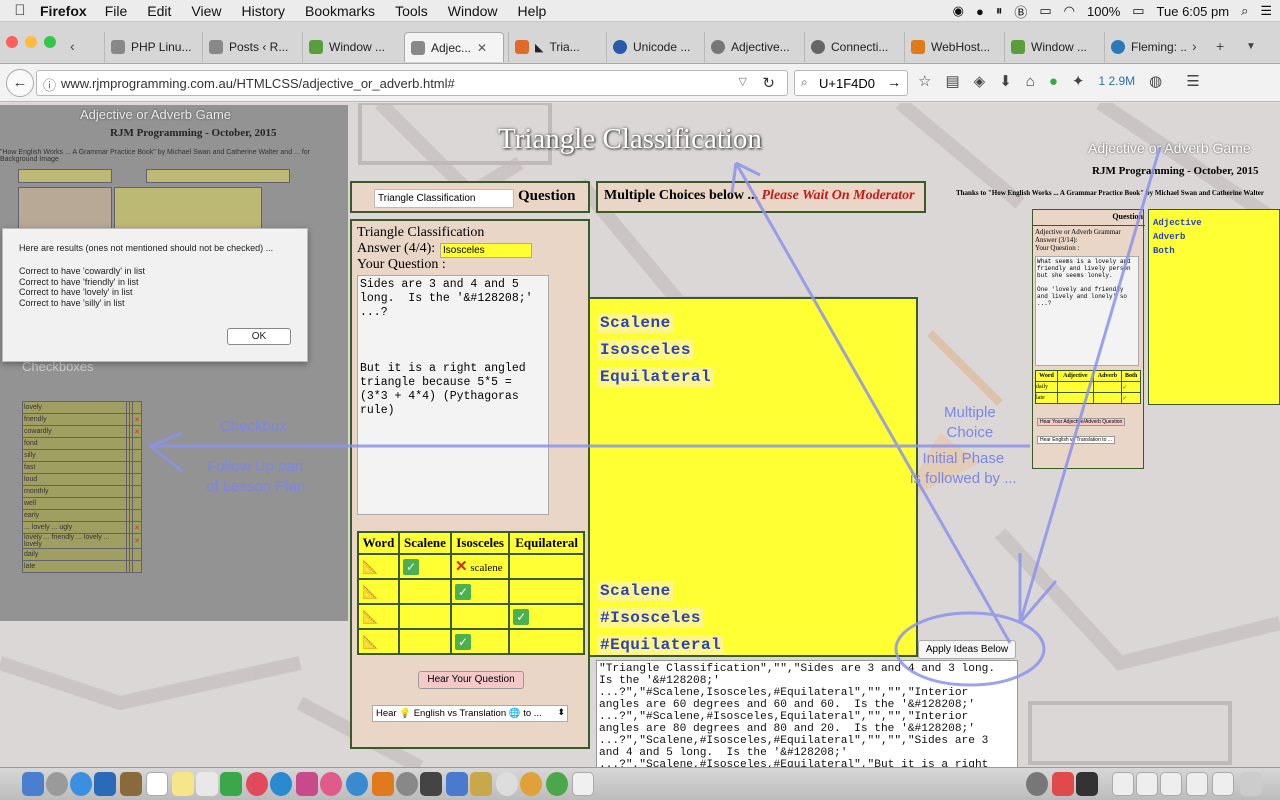  What do you see at coordinates (444, 198) in the screenshot?
I see `question-title-input: Triangle Classification` at bounding box center [444, 198].